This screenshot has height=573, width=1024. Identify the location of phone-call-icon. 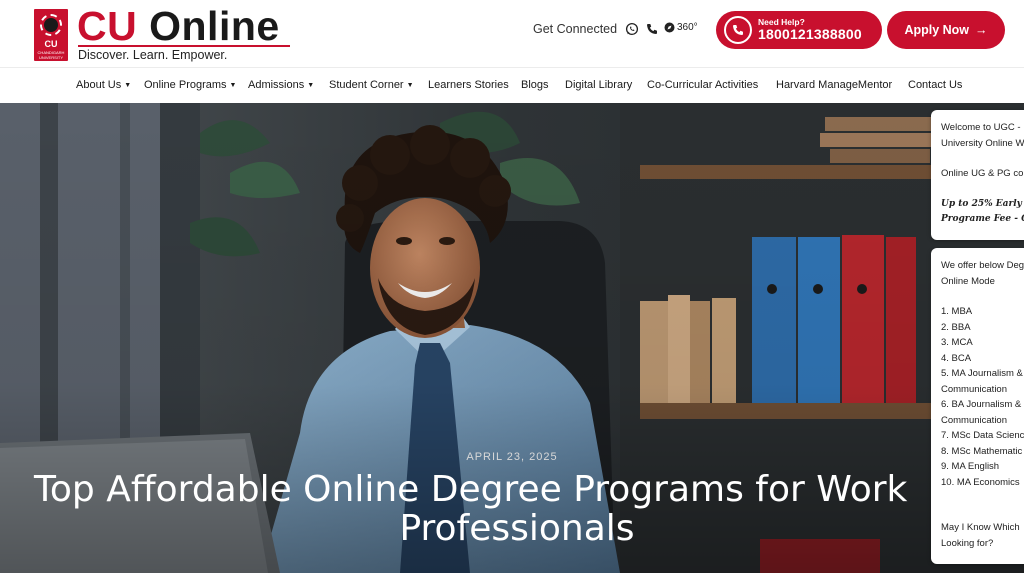
(738, 30).